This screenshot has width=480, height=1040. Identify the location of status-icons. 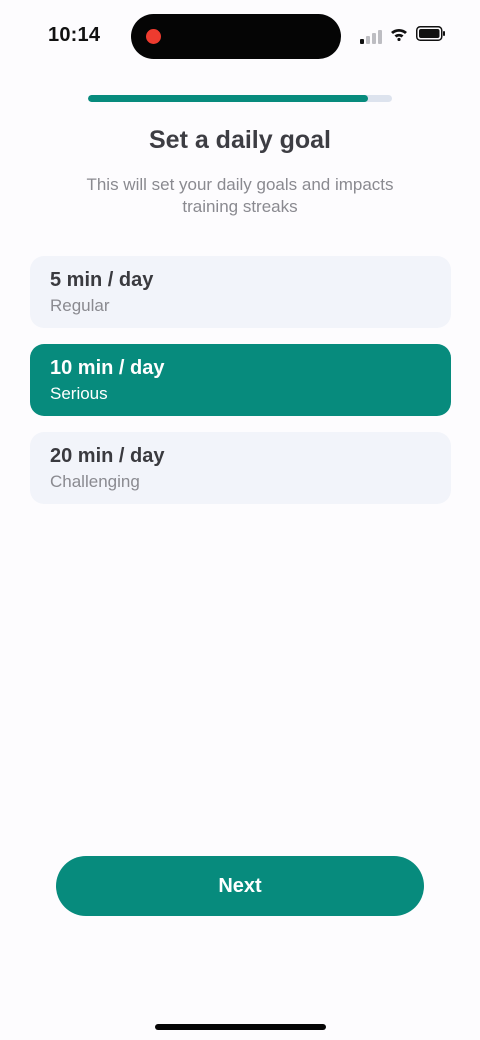
(403, 36).